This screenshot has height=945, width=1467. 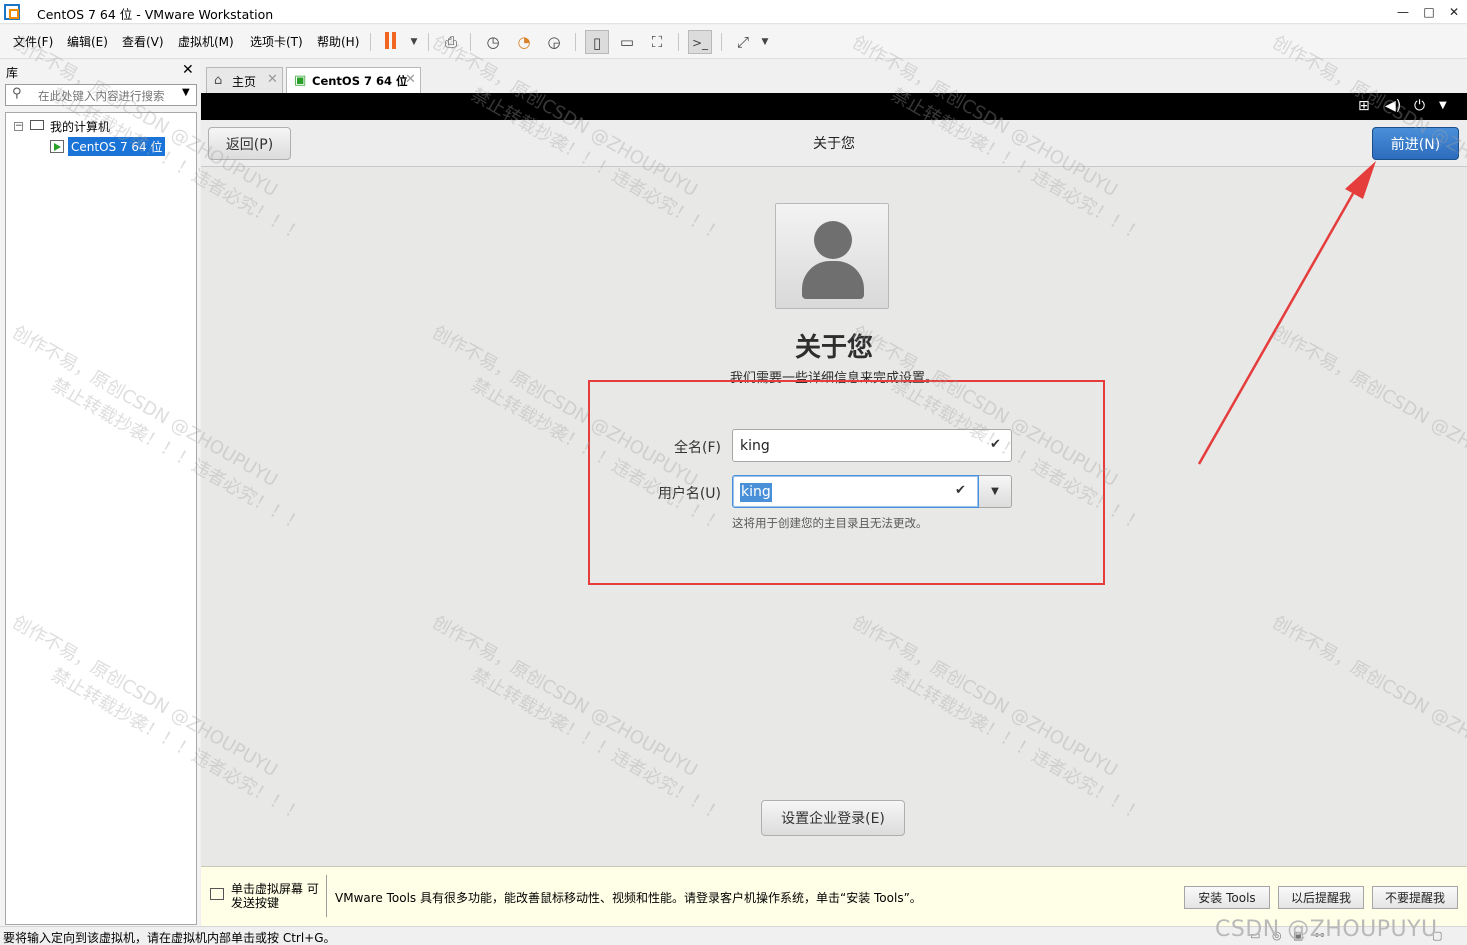 I want to click on pause-icon, so click(x=391, y=41).